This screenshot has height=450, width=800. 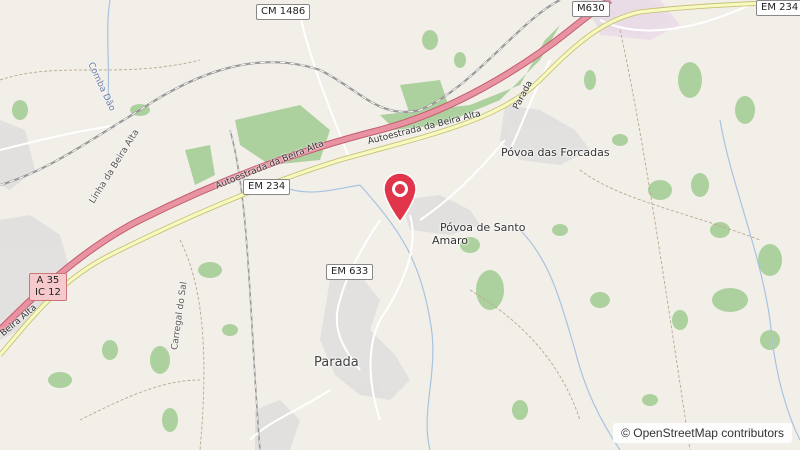 I want to click on road-shield-em234-west: EM 234, so click(x=267, y=187).